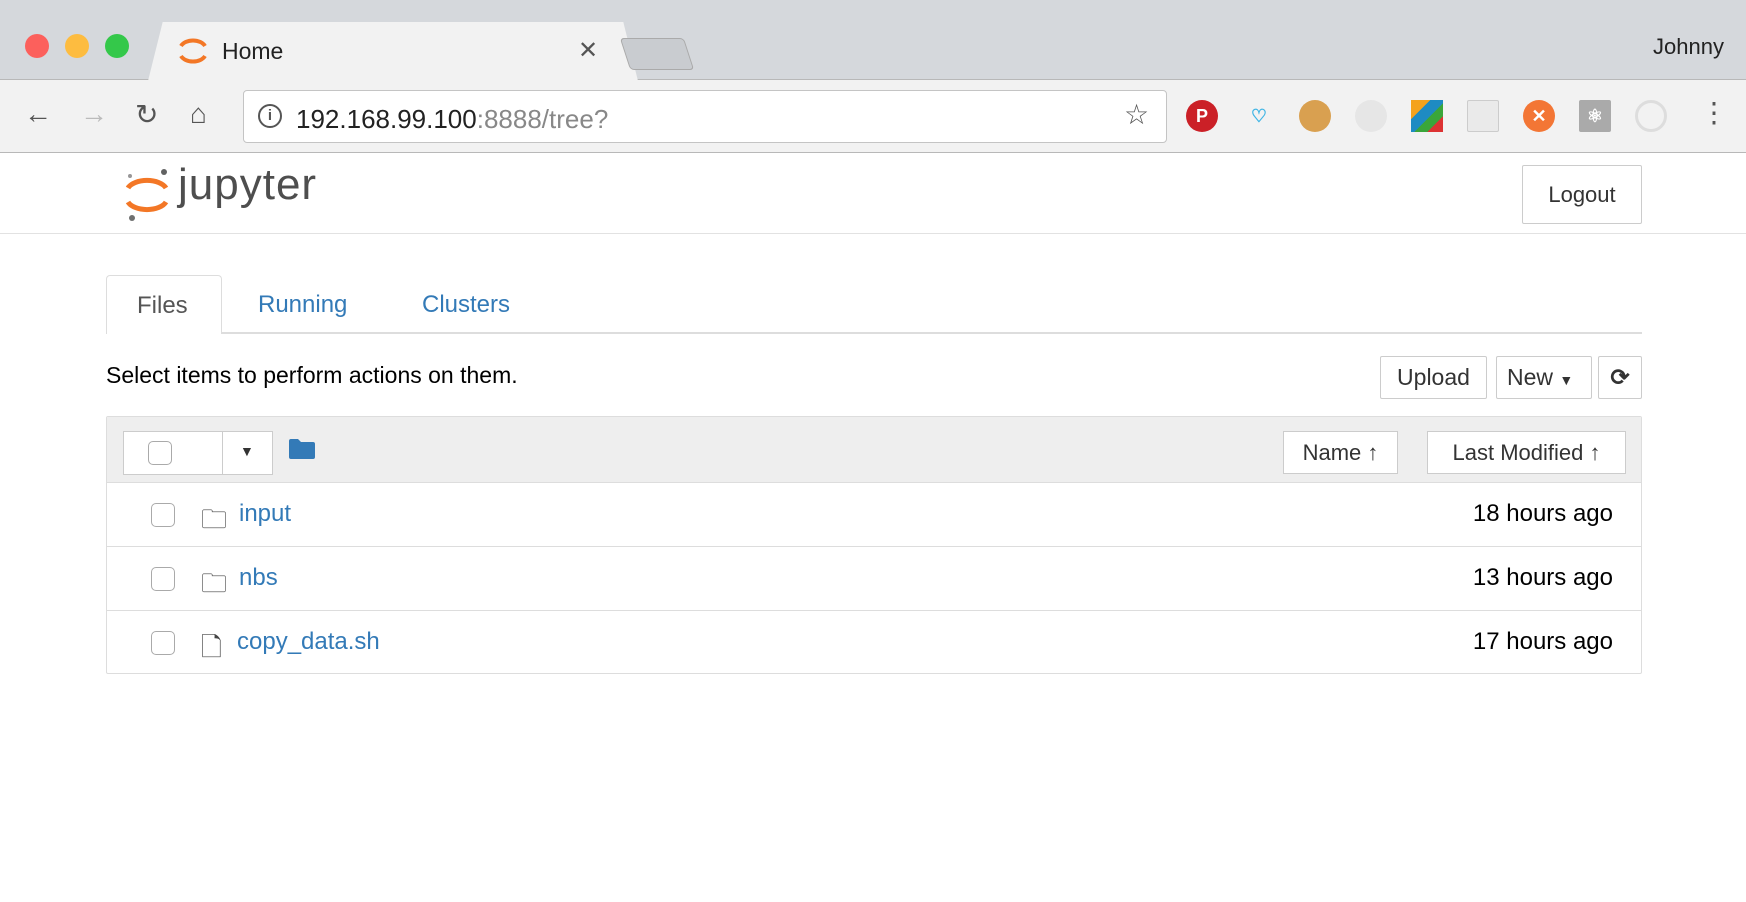  I want to click on maximize-window-button, so click(117, 46).